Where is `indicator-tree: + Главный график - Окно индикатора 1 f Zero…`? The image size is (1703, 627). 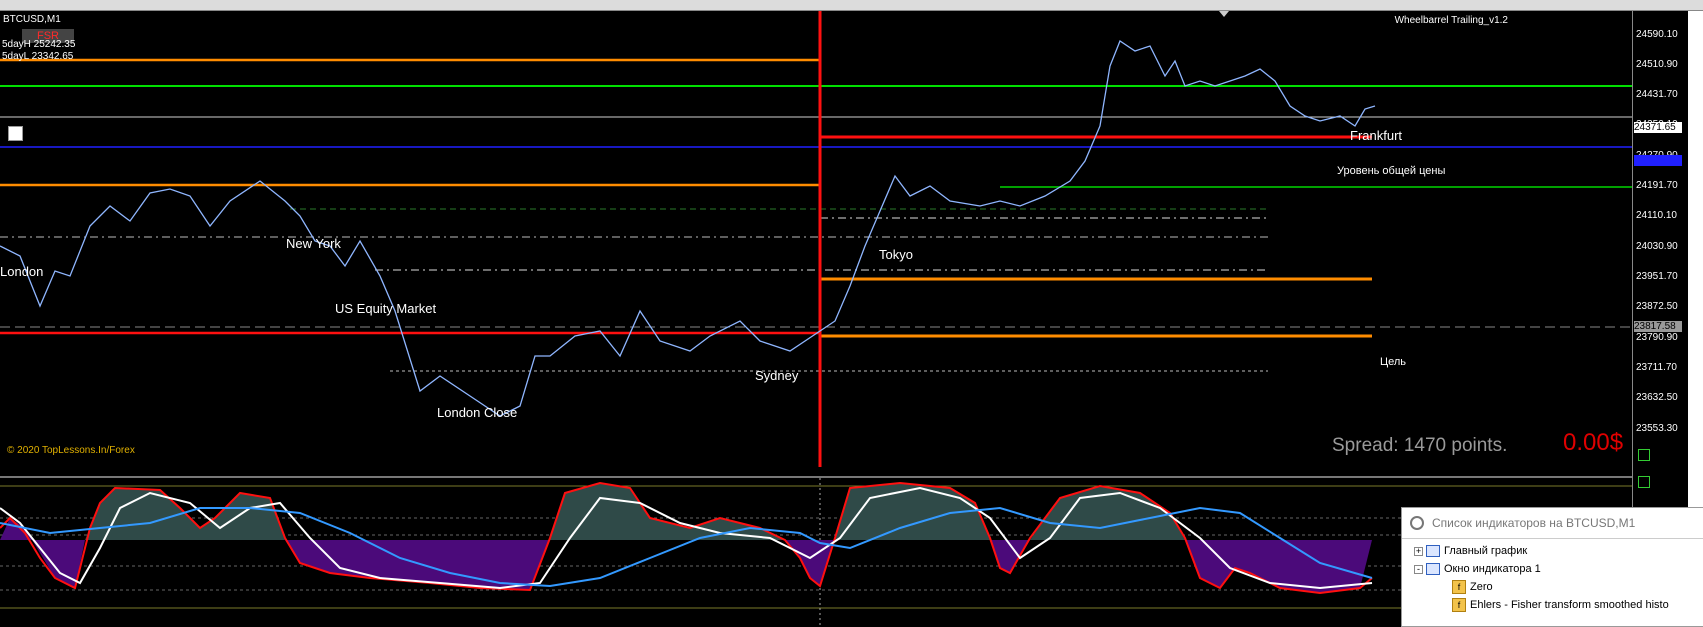
indicator-tree: + Главный график - Окно индикатора 1 f Zero… is located at coordinates (1552, 582).